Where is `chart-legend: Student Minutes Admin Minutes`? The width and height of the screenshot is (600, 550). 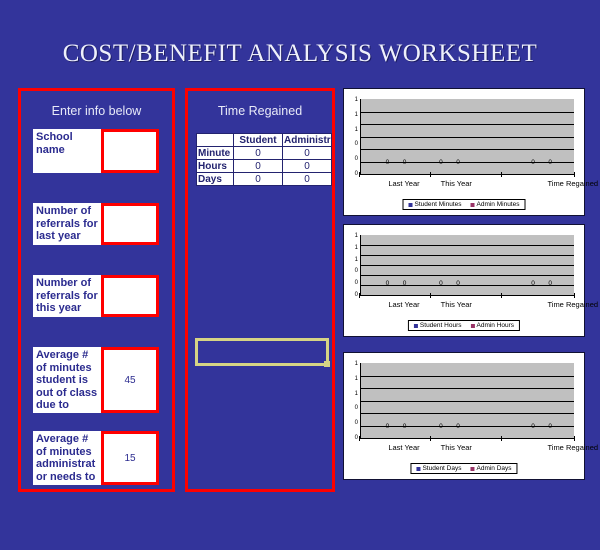
chart-legend: Student Minutes Admin Minutes is located at coordinates (464, 204).